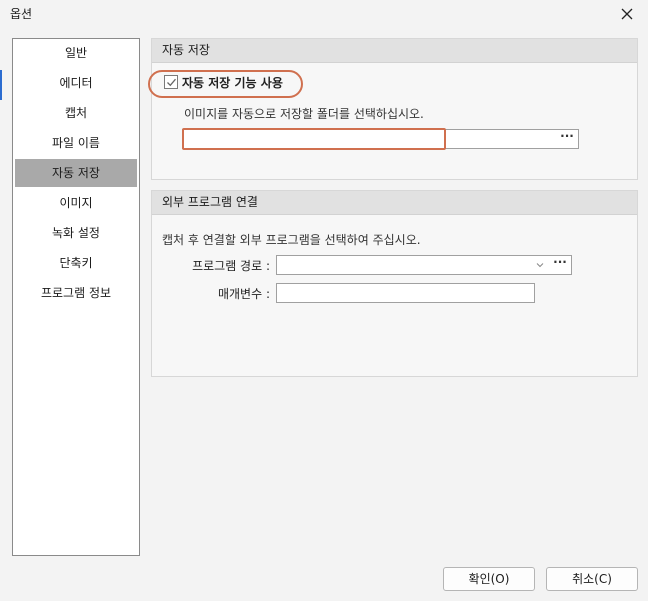 This screenshot has width=648, height=601. Describe the element at coordinates (243, 294) in the screenshot. I see `params-label: 매개변수 :` at that location.